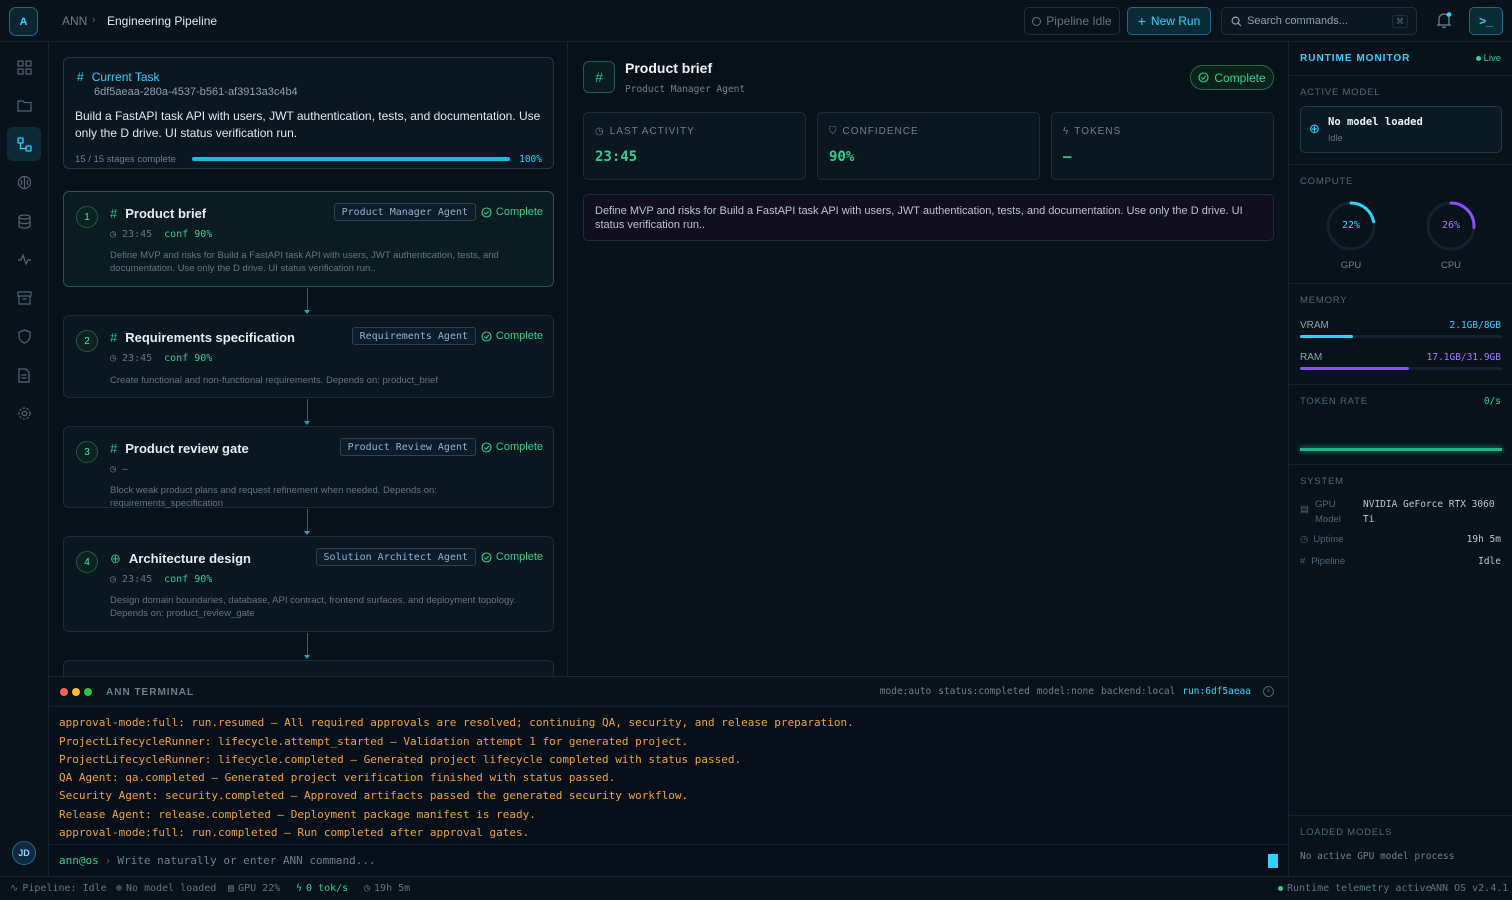  I want to click on chip-icon: ▤, so click(1304, 509).